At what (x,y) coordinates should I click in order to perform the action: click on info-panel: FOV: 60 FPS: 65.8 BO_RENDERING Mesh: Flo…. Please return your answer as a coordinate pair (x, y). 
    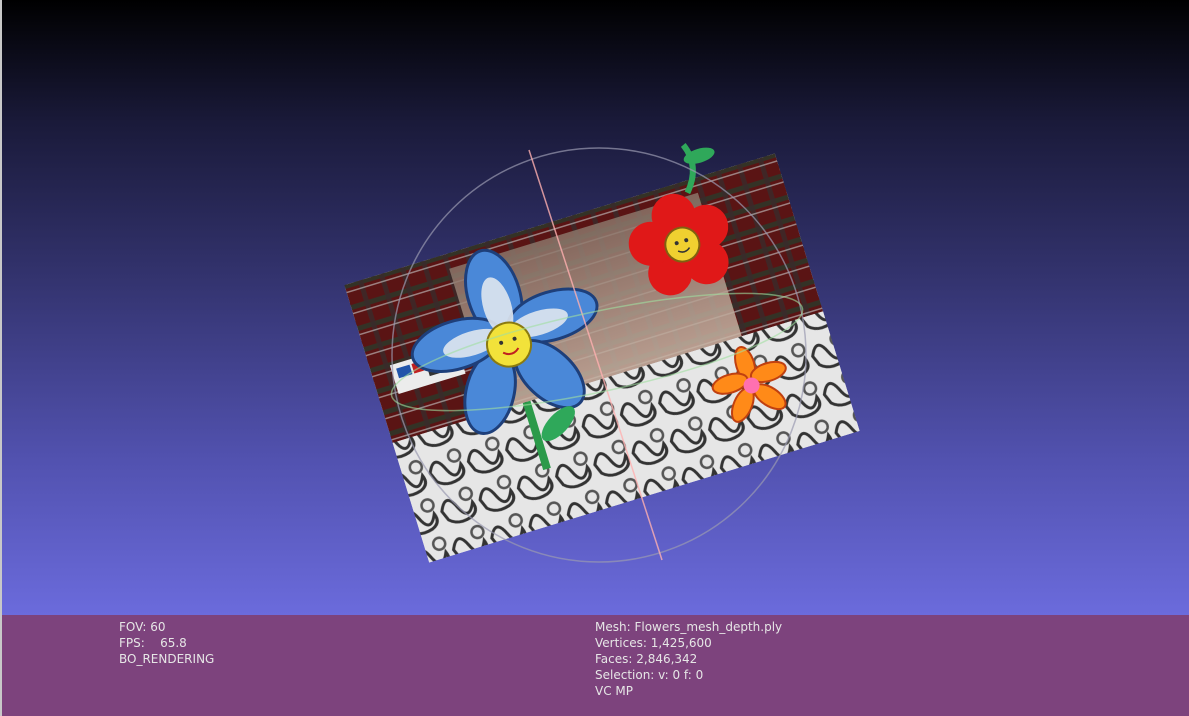
    Looking at the image, I should click on (595, 665).